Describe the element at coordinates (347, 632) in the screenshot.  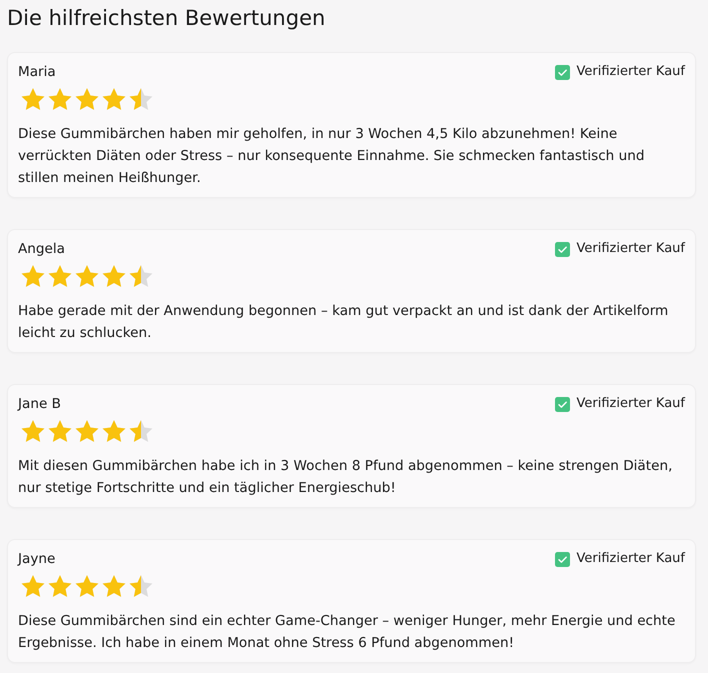
I see `review-text: Diese Gummibärchen sind ein echter Game-Changer – weniger Hunger, mehr Energie und echte Ergebnisse. Ich habe in einem Monat ohne Stress 6 Pfund abgenommen!` at that location.